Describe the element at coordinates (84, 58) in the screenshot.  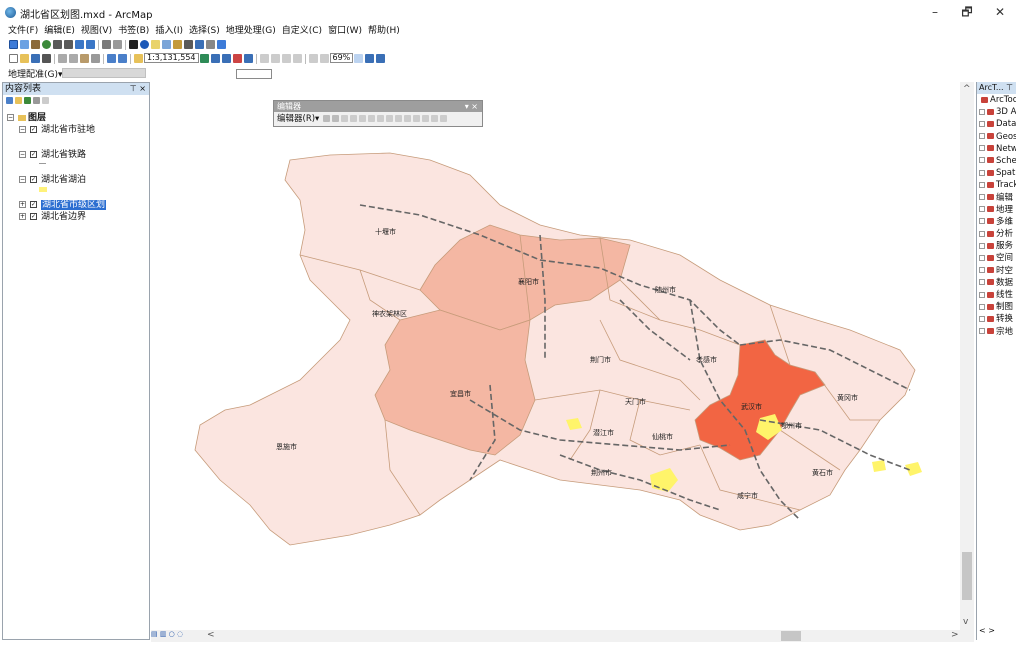
I see `paste-icon` at that location.